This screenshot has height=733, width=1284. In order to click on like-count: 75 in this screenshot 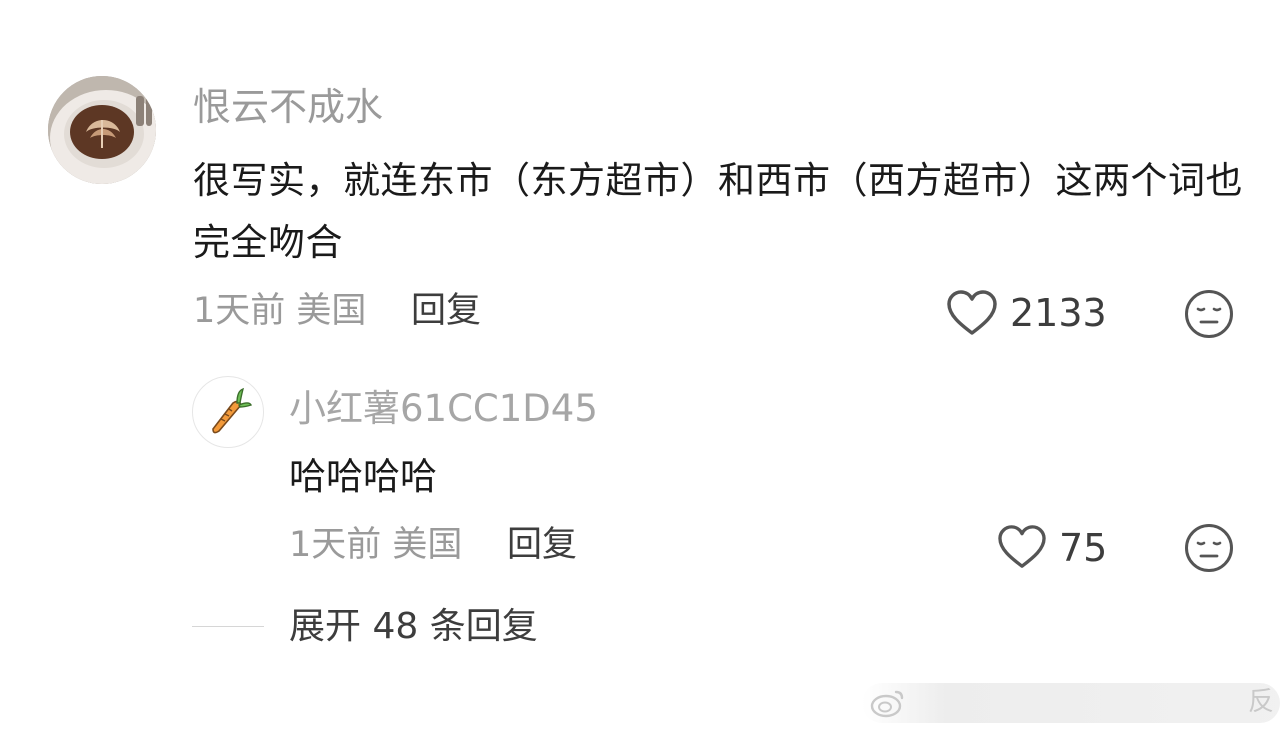, I will do `click(1083, 548)`.